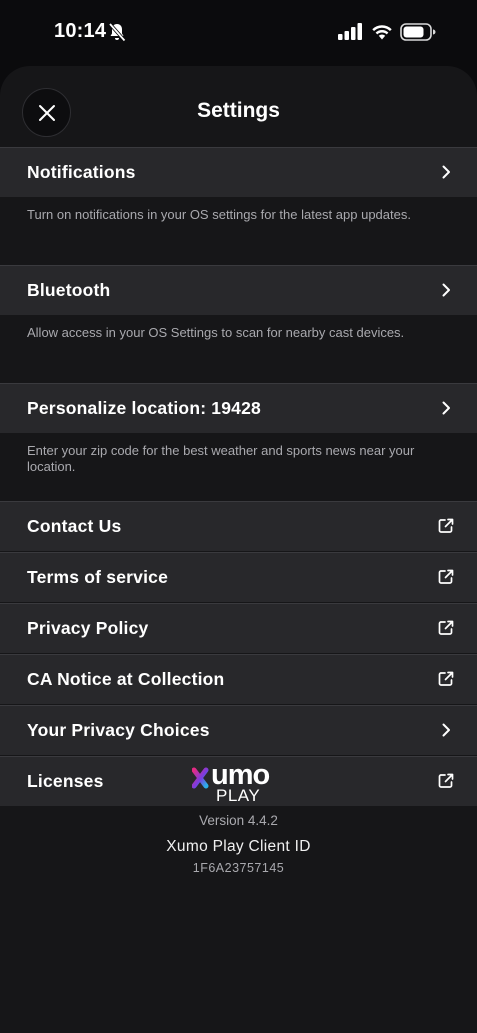 This screenshot has height=1033, width=477. I want to click on notifications-row: Notifications, so click(238, 172).